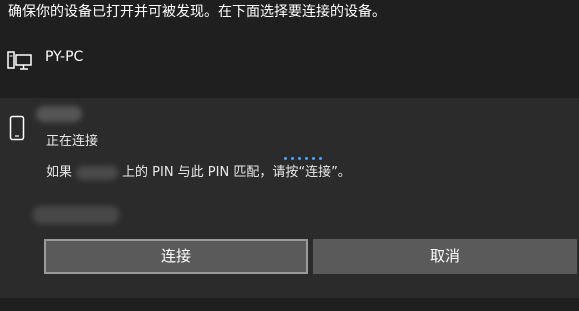 The image size is (579, 311). Describe the element at coordinates (64, 57) in the screenshot. I see `device-name: PY-PC` at that location.